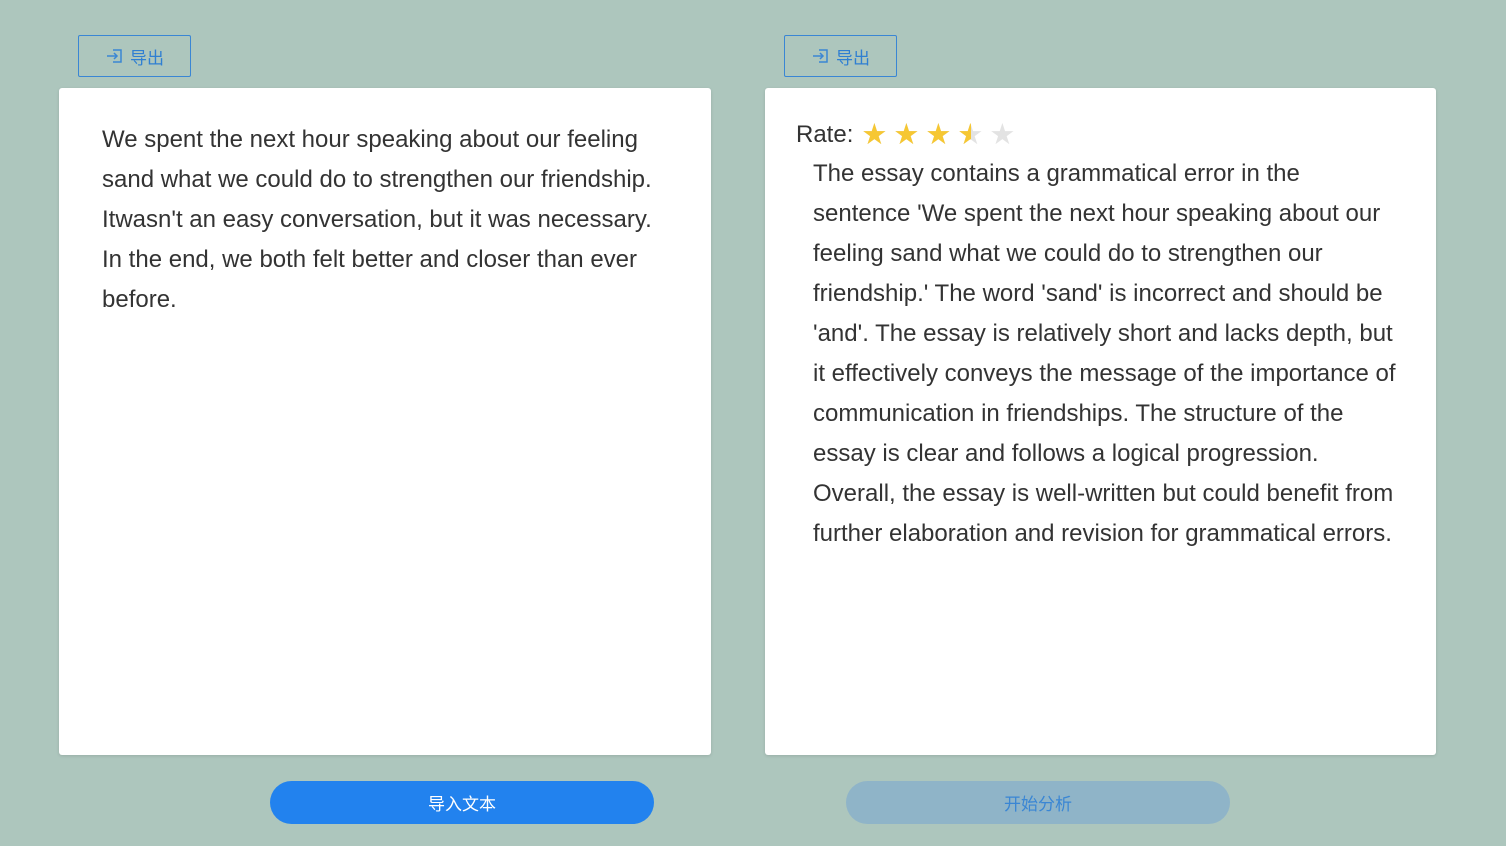 This screenshot has width=1506, height=846. I want to click on star-rating: ★ ★ ★ ★ ★ ★ ★ ★ ★, so click(939, 135).